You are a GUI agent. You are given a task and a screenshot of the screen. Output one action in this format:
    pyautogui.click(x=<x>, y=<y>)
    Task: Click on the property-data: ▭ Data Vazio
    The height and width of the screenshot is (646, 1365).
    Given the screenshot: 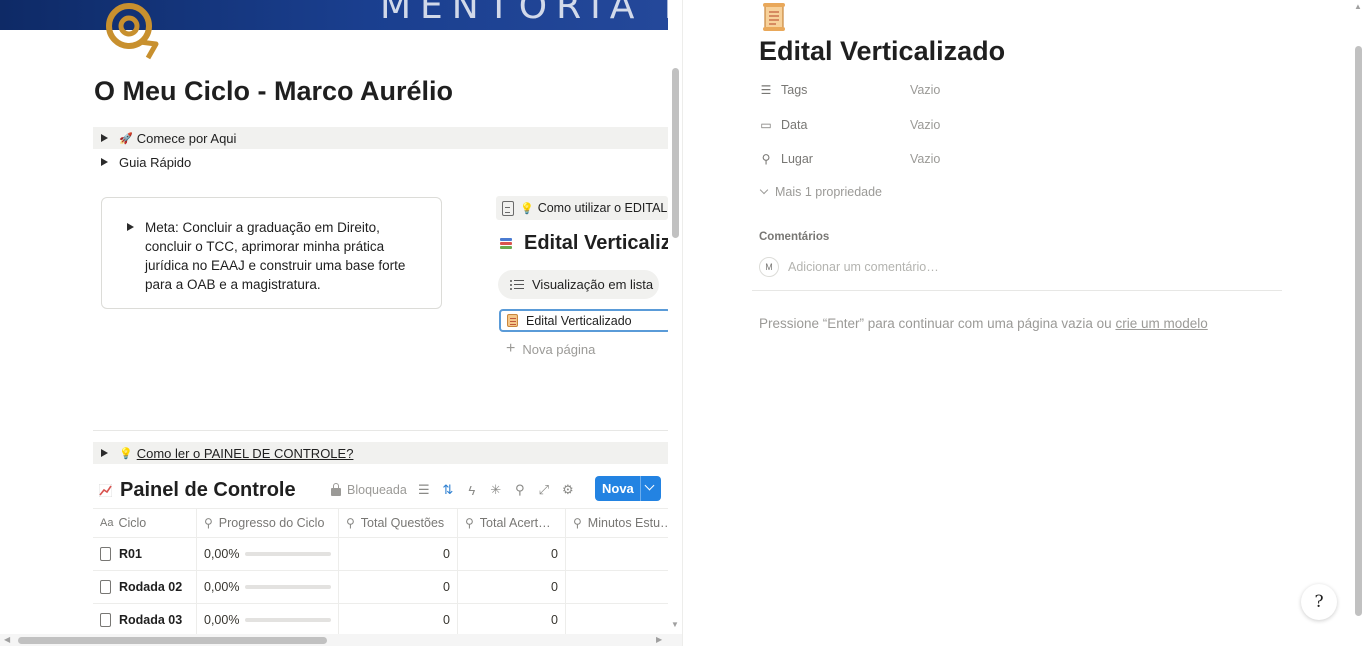 What is the action you would take?
    pyautogui.click(x=849, y=125)
    